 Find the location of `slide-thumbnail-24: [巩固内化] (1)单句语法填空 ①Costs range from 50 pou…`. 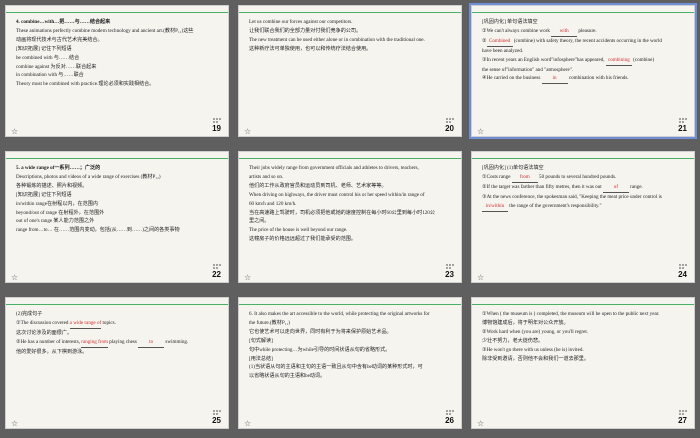

slide-thumbnail-24: [巩固内化] (1)单句语法填空 ①Costs range from 50 pou… is located at coordinates (583, 217).